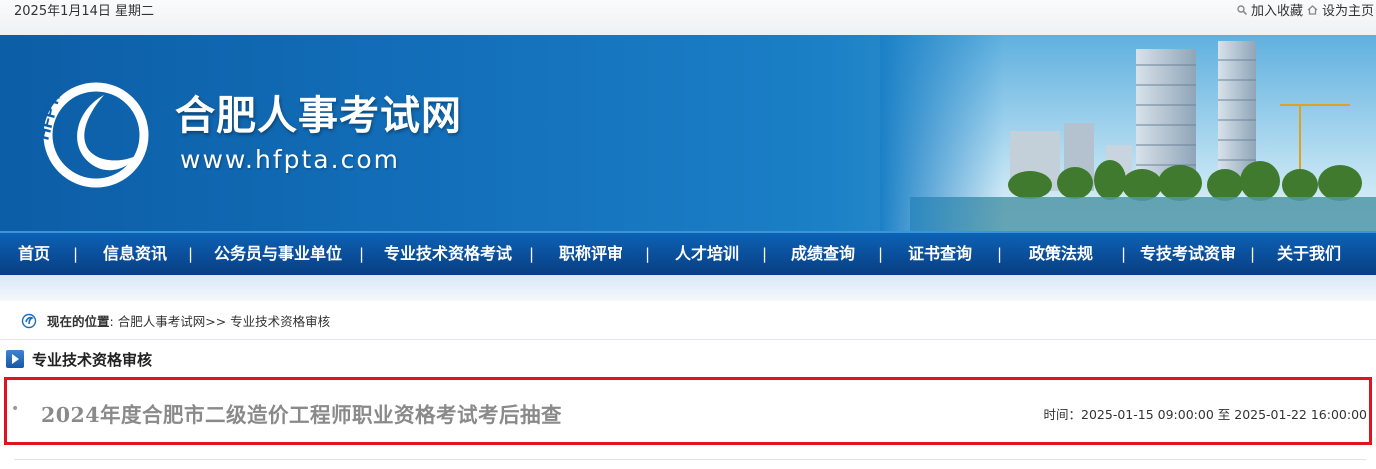 The image size is (1376, 469). Describe the element at coordinates (1312, 12) in the screenshot. I see `home-icon` at that location.